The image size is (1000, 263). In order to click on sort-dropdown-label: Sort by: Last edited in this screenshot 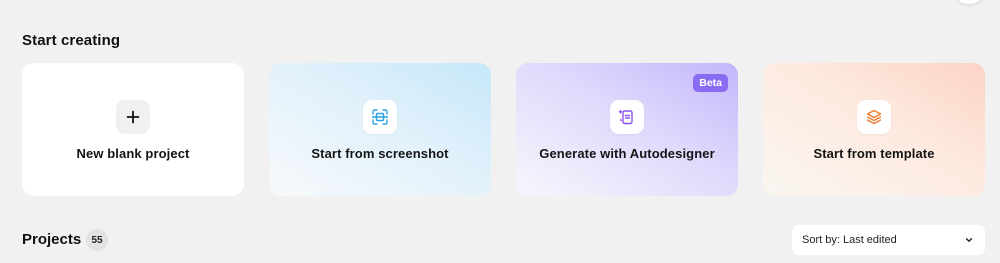, I will do `click(849, 240)`.